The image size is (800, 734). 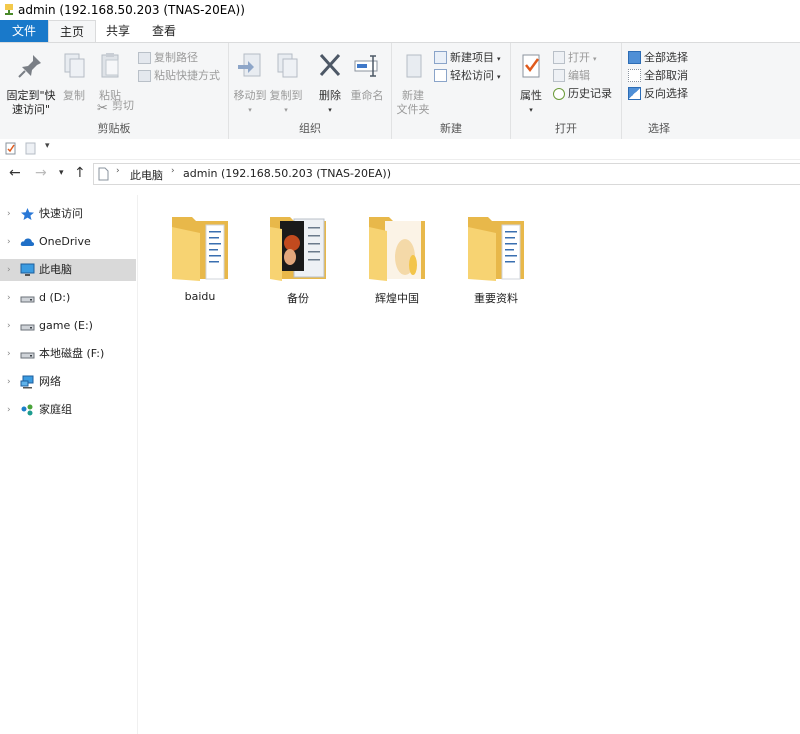 I want to click on history-button: 历史记录, so click(x=582, y=94).